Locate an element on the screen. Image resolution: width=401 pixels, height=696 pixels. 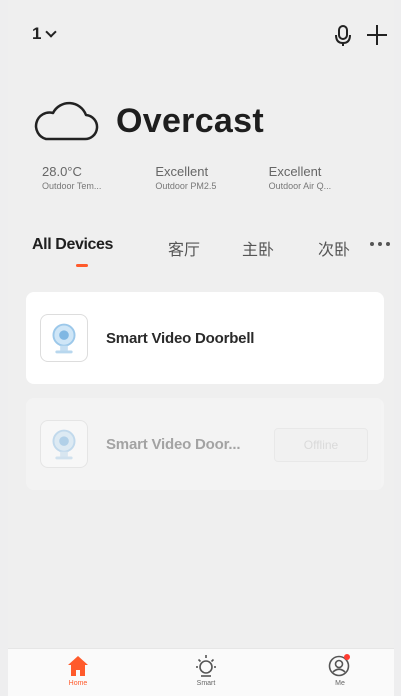
tab-living-room: 客厅 is located at coordinates (184, 248).